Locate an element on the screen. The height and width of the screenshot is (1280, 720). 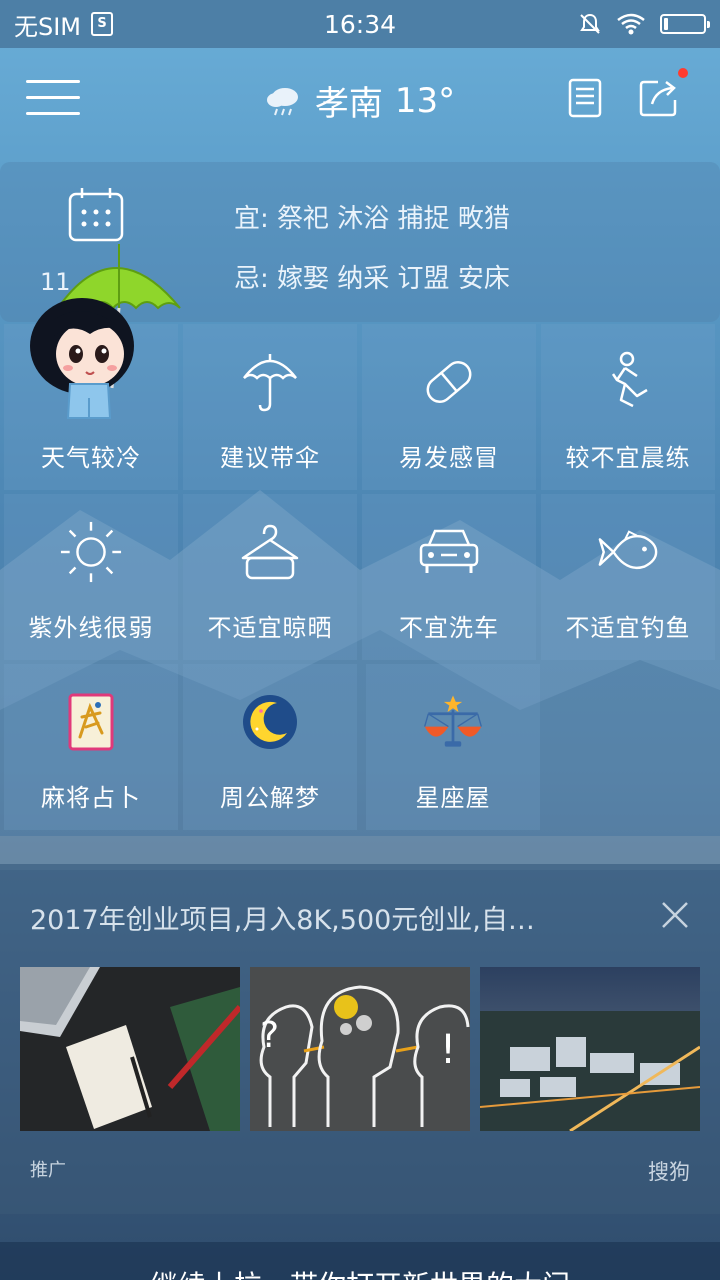
pull-up-prompt: 继续上拉，带你打开新世界的大门 is located at coordinates (360, 1261).